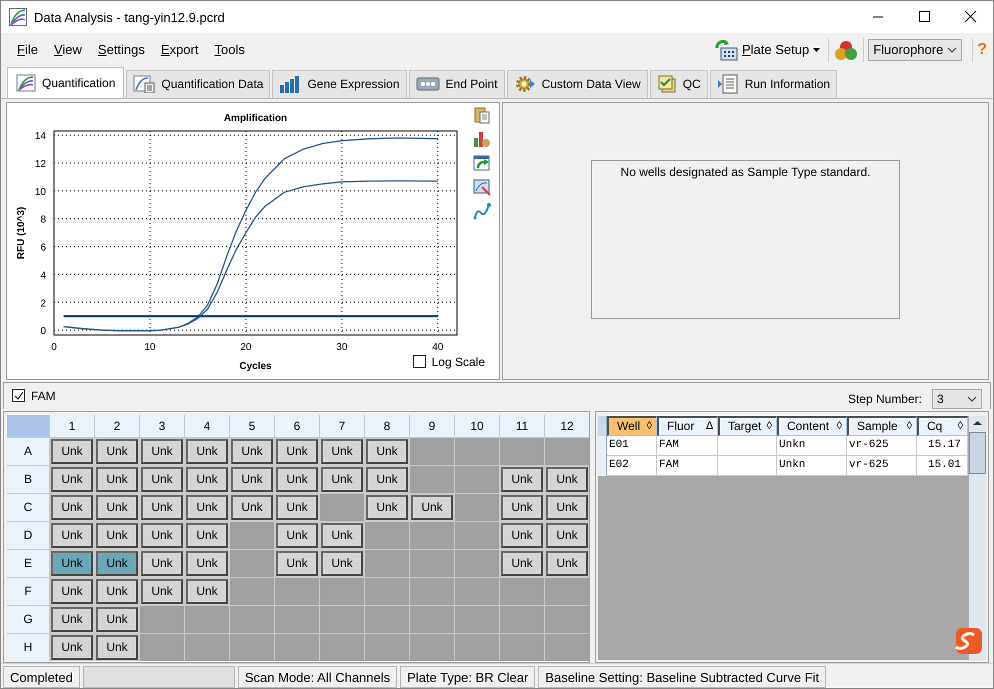 This screenshot has width=994, height=689. Describe the element at coordinates (632, 446) in the screenshot. I see `table-cell: E01` at that location.